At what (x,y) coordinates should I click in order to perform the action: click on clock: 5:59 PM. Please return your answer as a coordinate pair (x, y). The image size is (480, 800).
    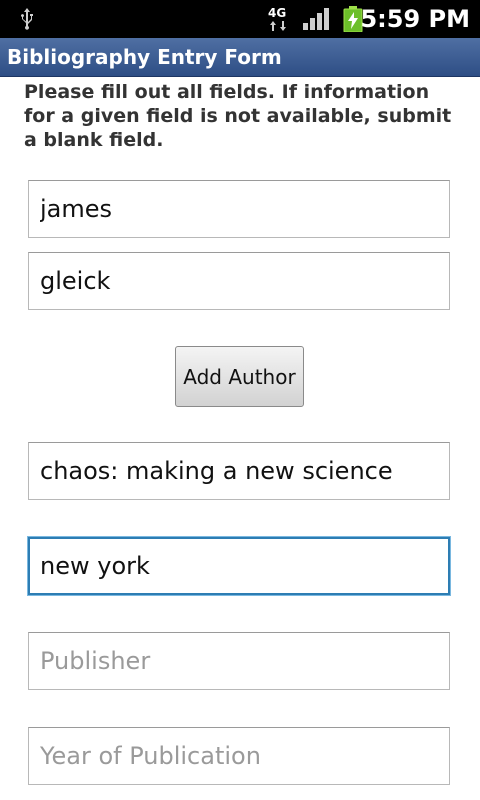
    Looking at the image, I should click on (415, 19).